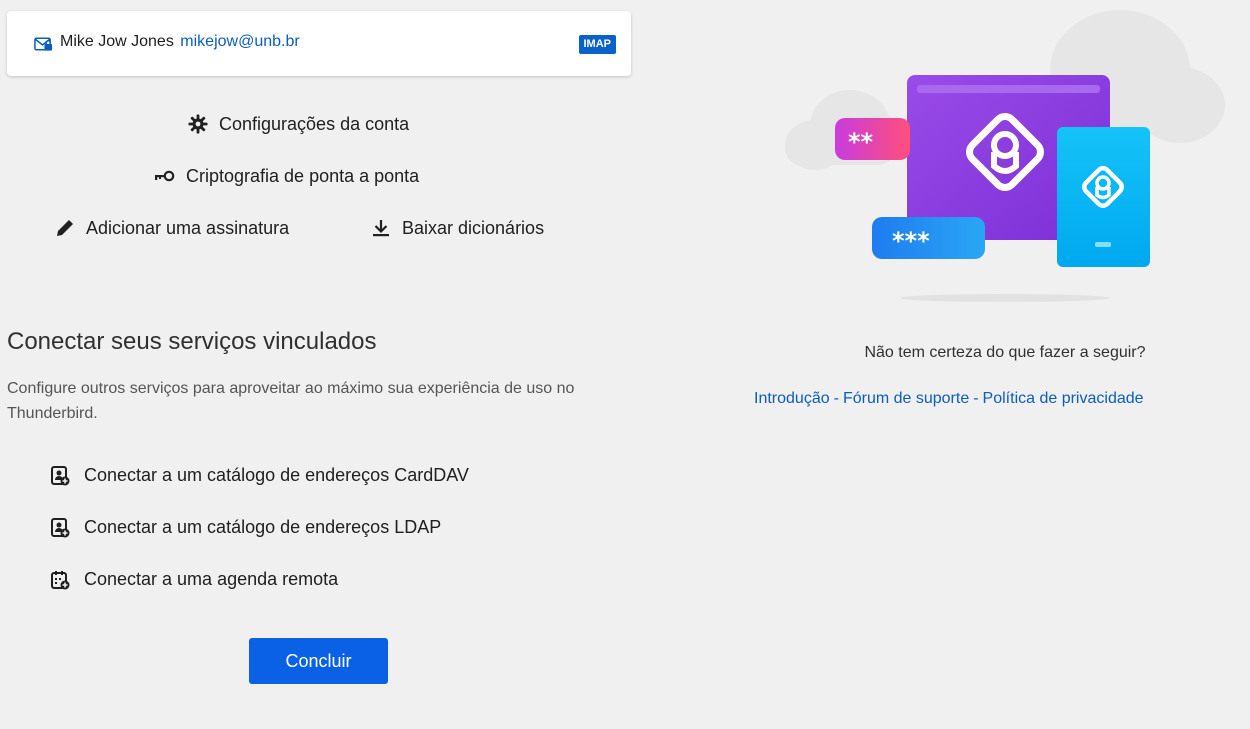  Describe the element at coordinates (911, 241) in the screenshot. I see `password-mask-long: ***` at that location.